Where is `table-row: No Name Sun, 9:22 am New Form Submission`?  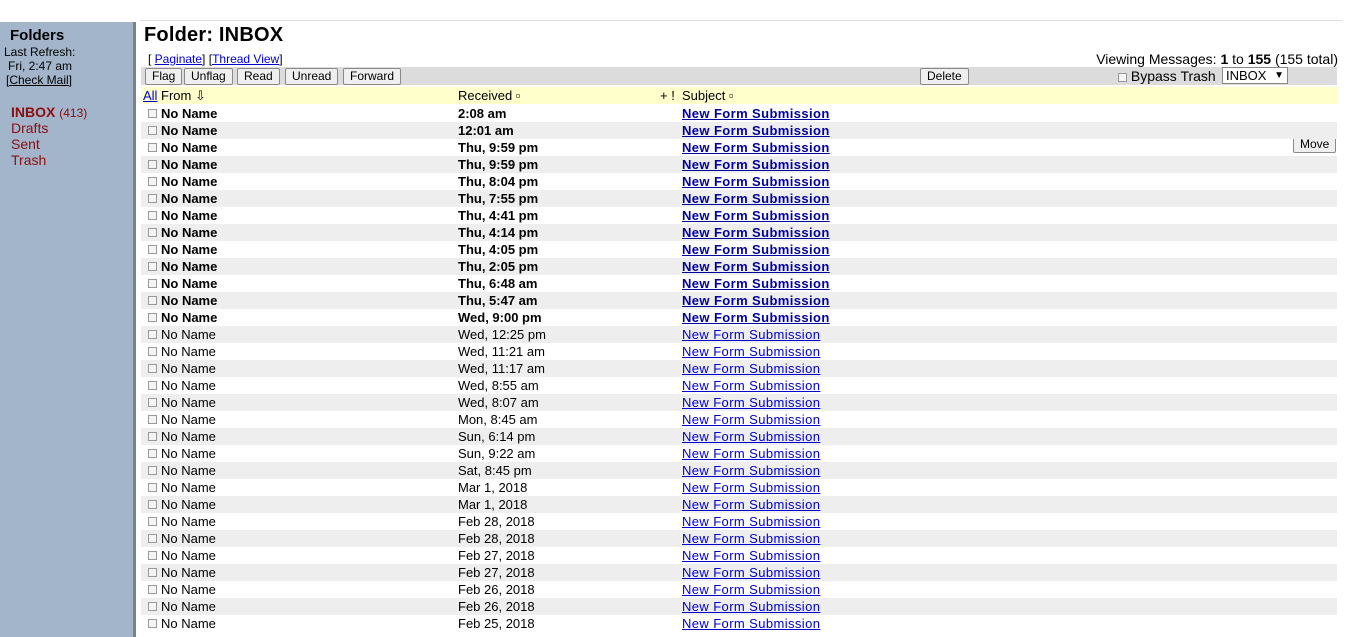
table-row: No Name Sun, 9:22 am New Form Submission is located at coordinates (739, 453).